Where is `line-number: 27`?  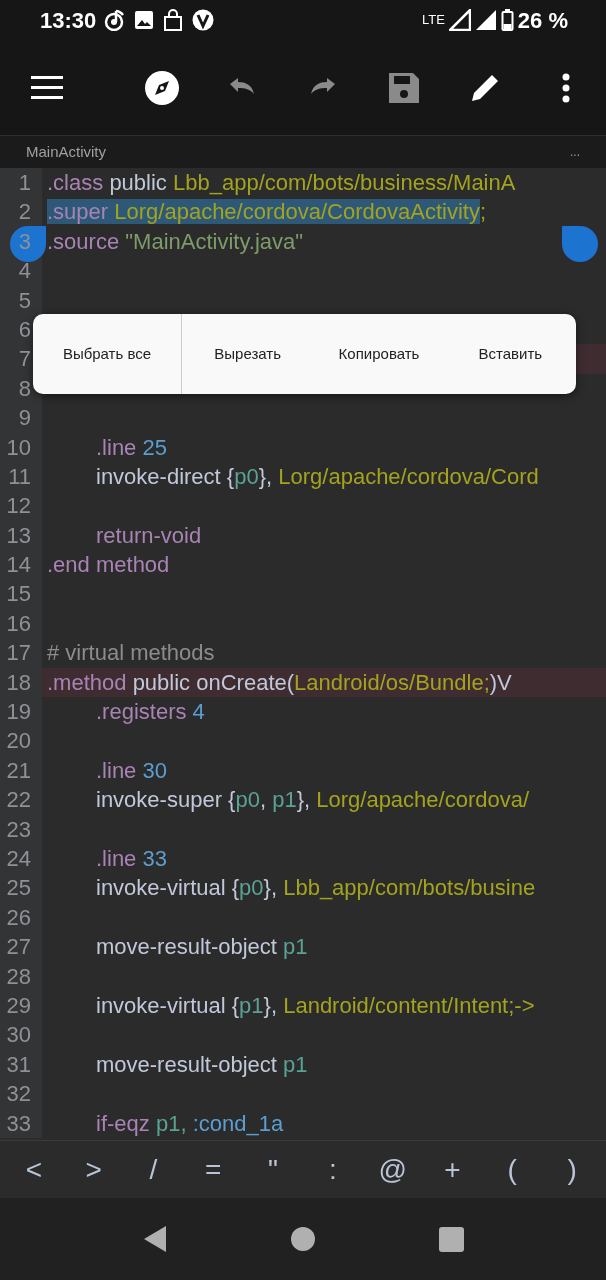 line-number: 27 is located at coordinates (21, 947).